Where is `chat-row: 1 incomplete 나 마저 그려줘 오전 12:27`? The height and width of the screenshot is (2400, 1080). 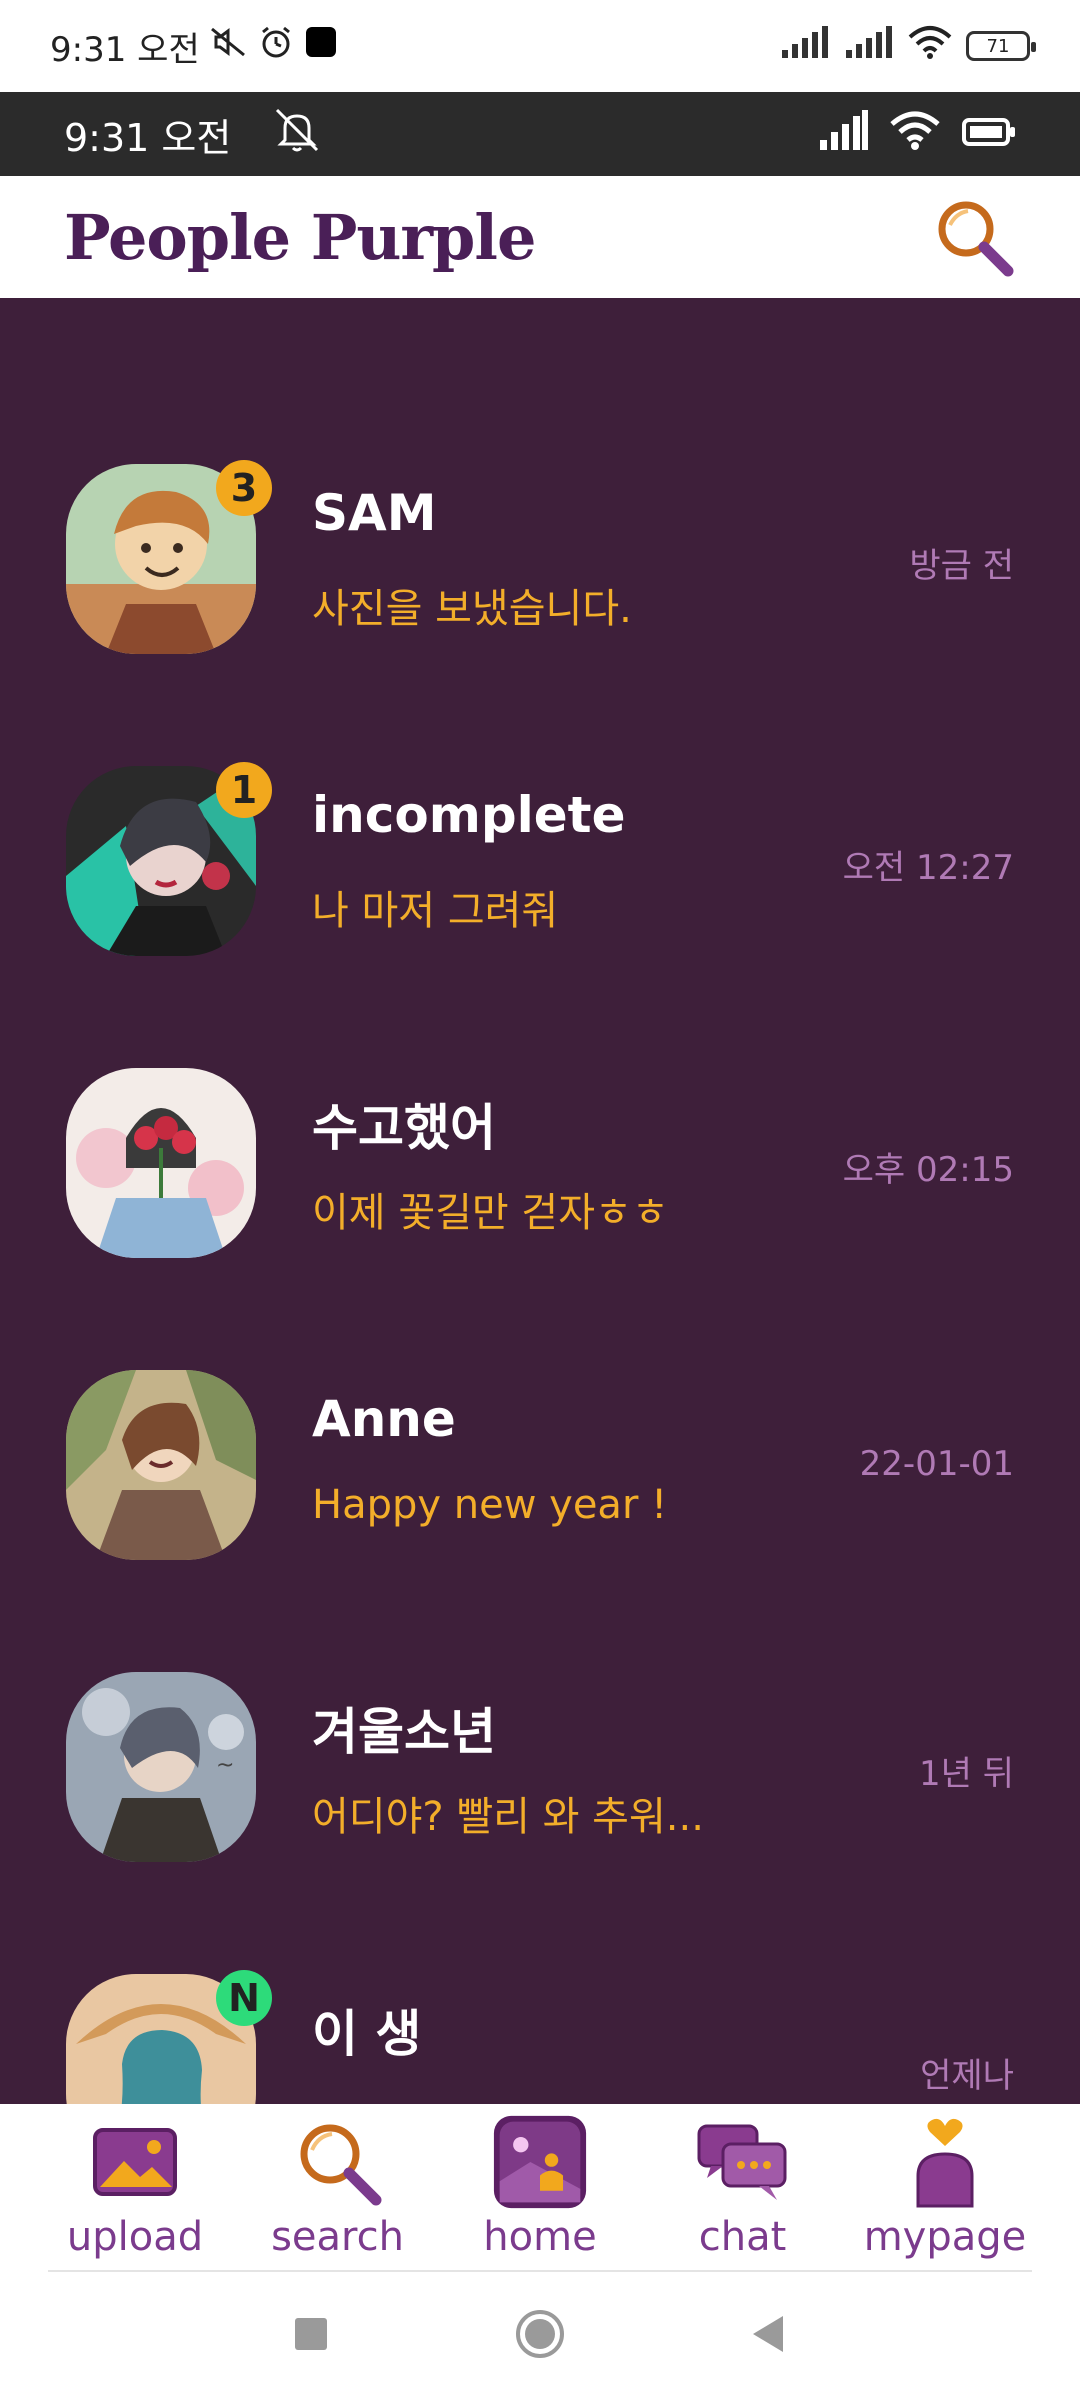 chat-row: 1 incomplete 나 마저 그려줘 오전 12:27 is located at coordinates (540, 864).